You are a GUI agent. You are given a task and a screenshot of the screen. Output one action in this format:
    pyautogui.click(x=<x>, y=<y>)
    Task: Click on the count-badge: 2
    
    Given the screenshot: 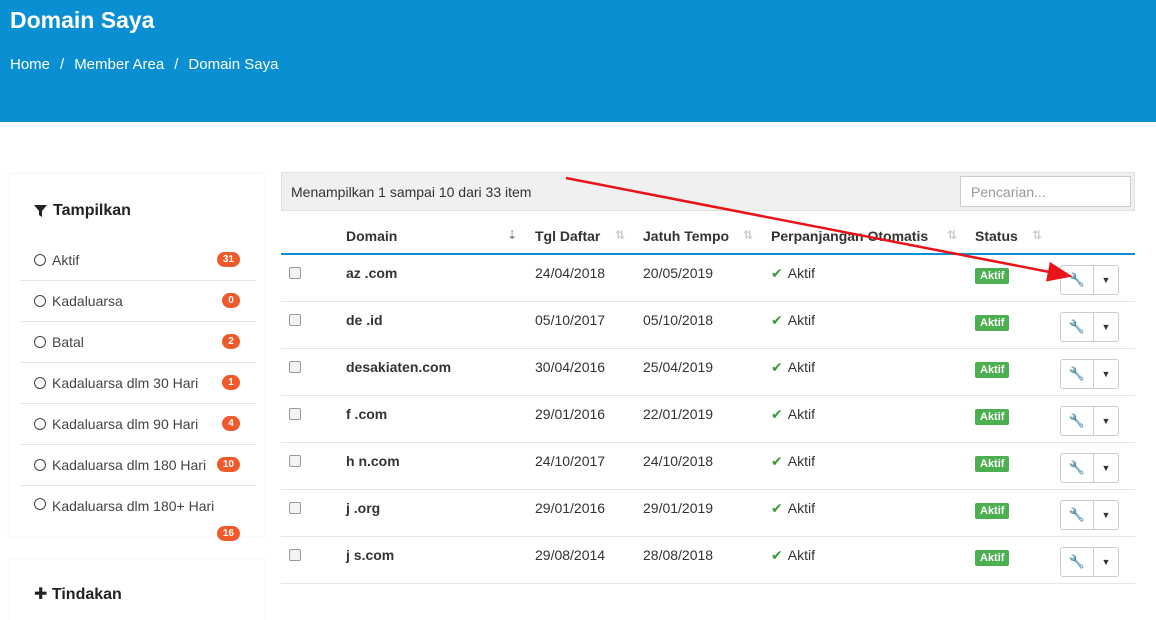 What is the action you would take?
    pyautogui.click(x=231, y=341)
    